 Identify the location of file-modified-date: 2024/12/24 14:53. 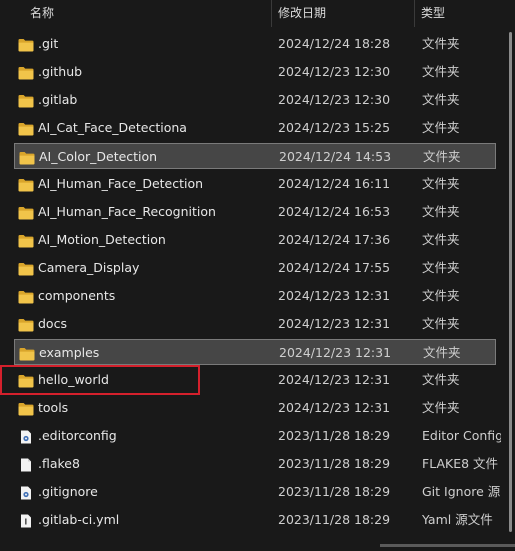
(335, 156).